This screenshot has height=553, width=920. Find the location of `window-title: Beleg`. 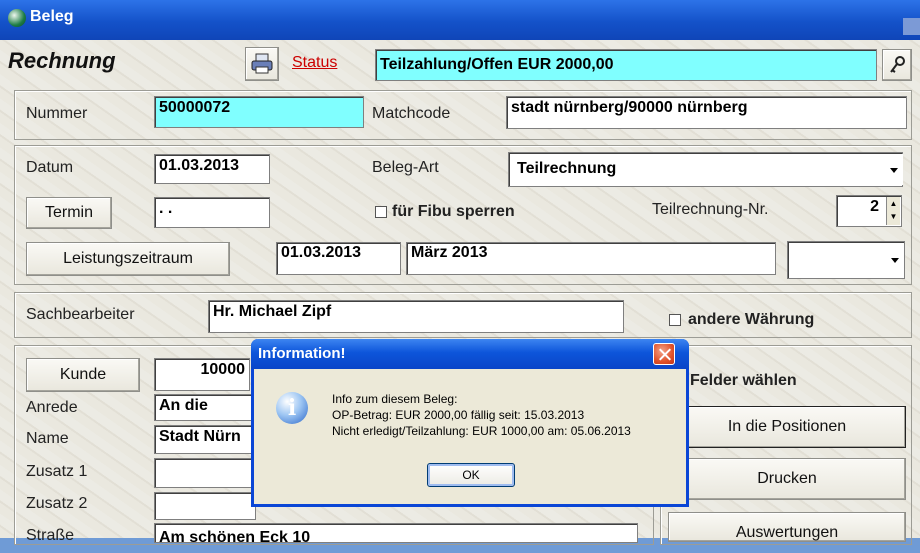

window-title: Beleg is located at coordinates (52, 16).